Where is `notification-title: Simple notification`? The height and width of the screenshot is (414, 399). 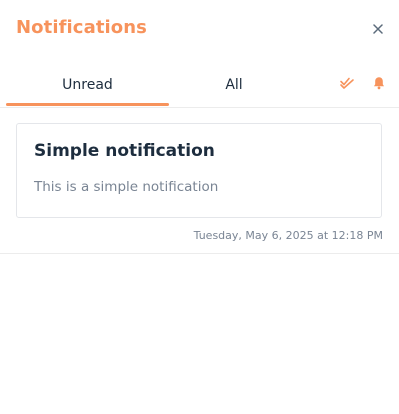
notification-title: Simple notification is located at coordinates (124, 151).